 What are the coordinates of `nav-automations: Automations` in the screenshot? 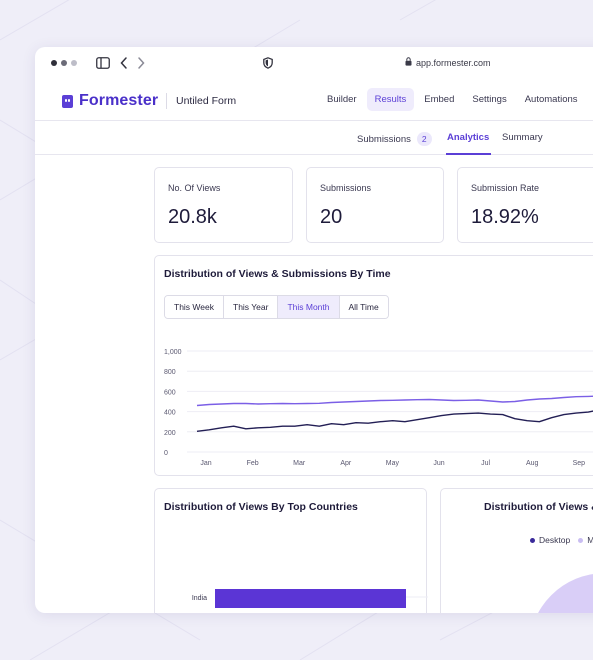 It's located at (551, 99).